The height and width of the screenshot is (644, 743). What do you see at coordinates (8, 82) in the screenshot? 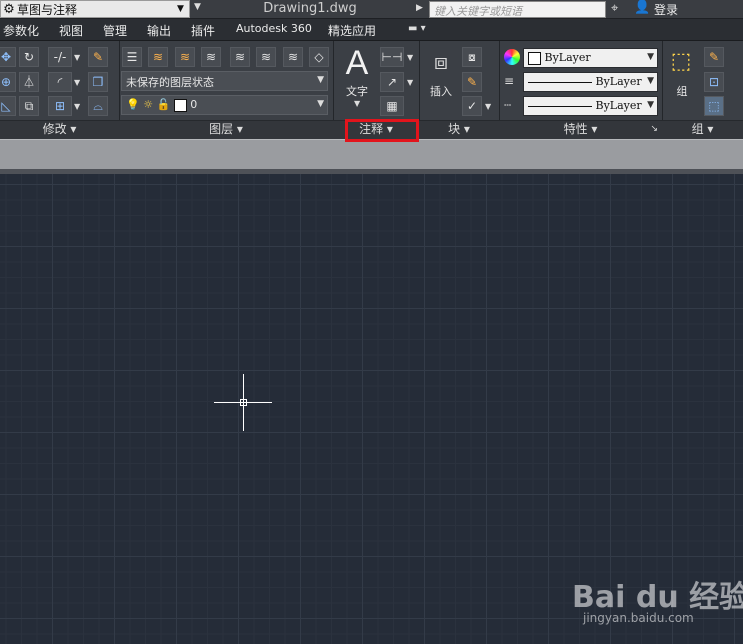
I see `copy-icon: ⊕` at bounding box center [8, 82].